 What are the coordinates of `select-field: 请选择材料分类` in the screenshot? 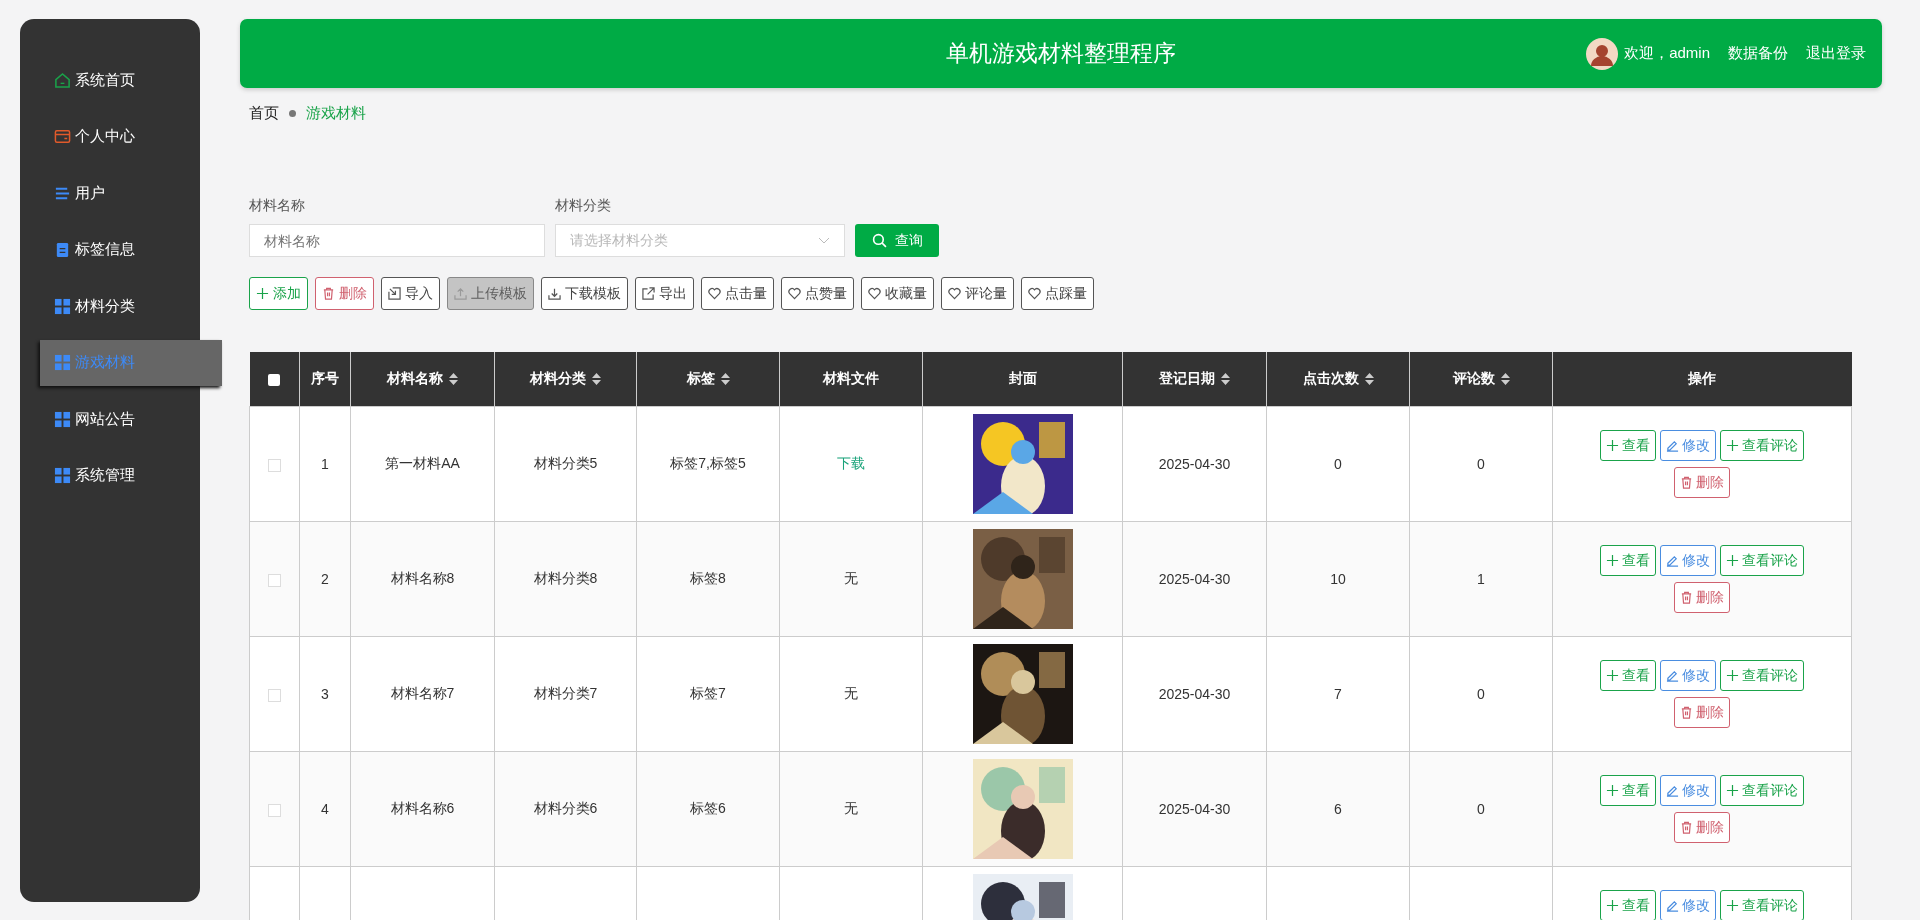 It's located at (700, 240).